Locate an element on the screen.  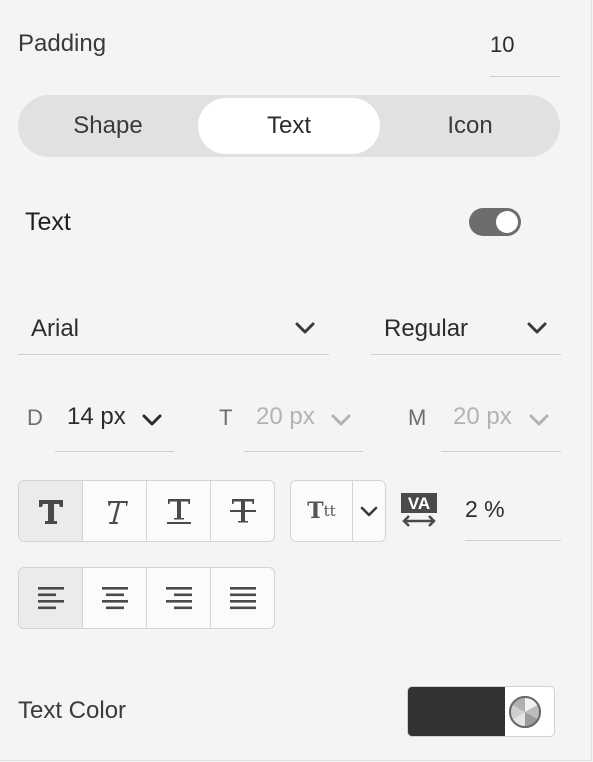
text-style-buttons is located at coordinates (146, 511).